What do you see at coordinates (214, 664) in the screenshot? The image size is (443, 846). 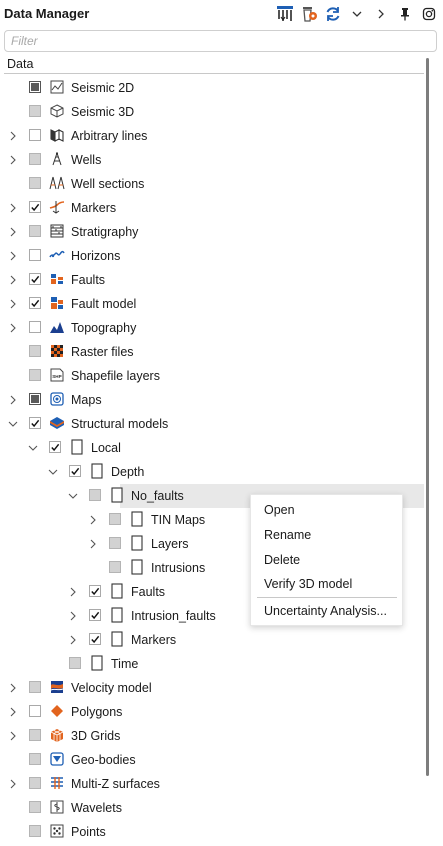 I see `tree-row-time: Time` at bounding box center [214, 664].